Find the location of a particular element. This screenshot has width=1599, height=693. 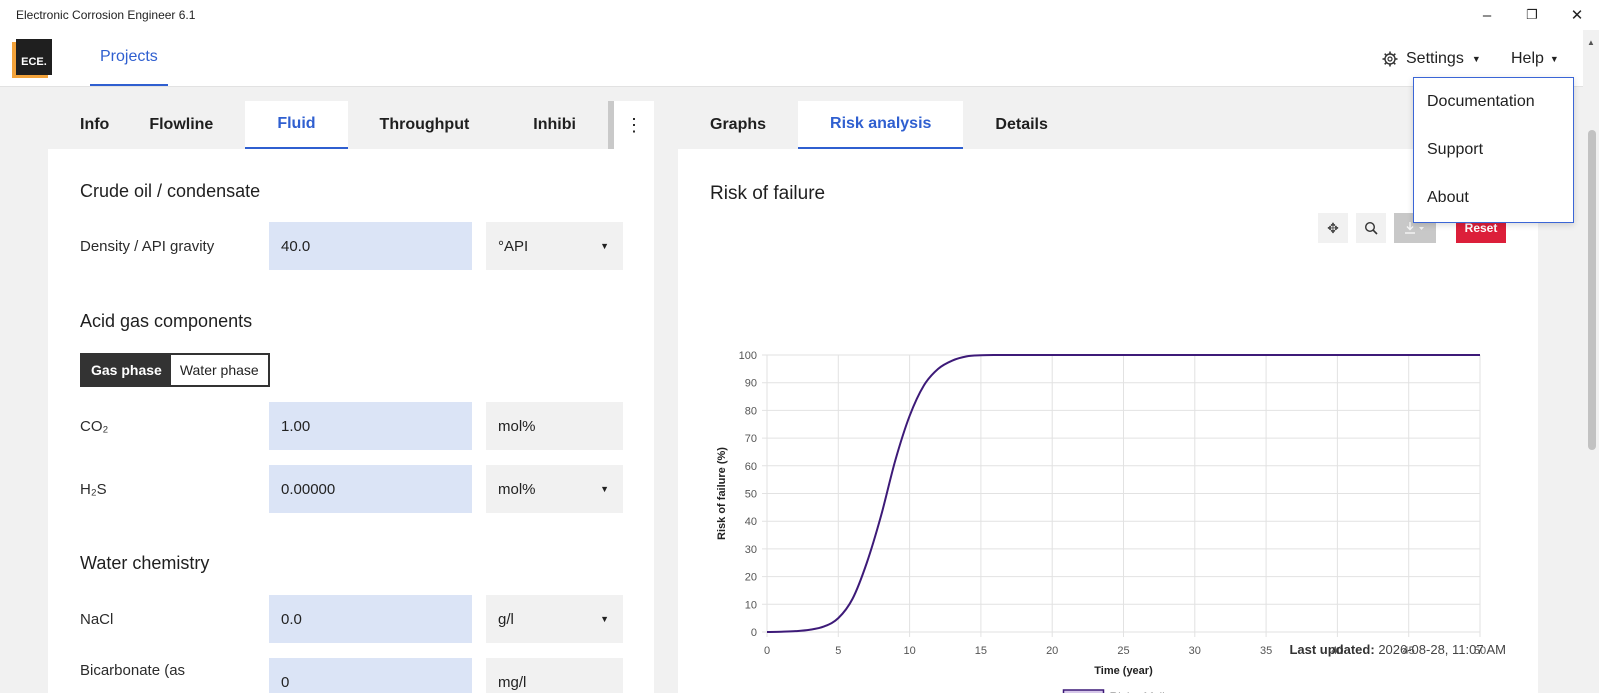

vertical-scrollbar: ▲ is located at coordinates (1591, 361).